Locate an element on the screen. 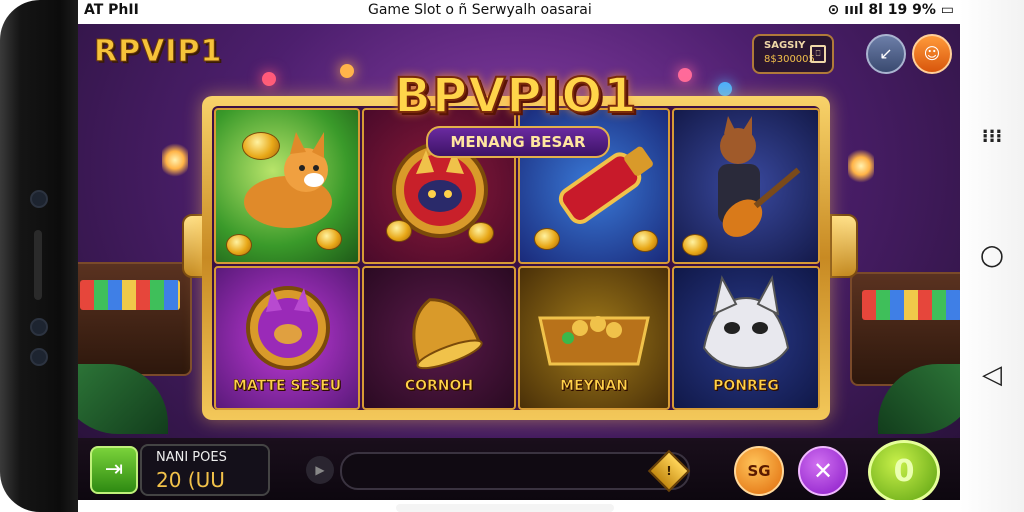 The image size is (1024, 512). control-bar: ⇥ NANI POES 20 (UU ▶ ! SG ✕ 0 is located at coordinates (519, 469).